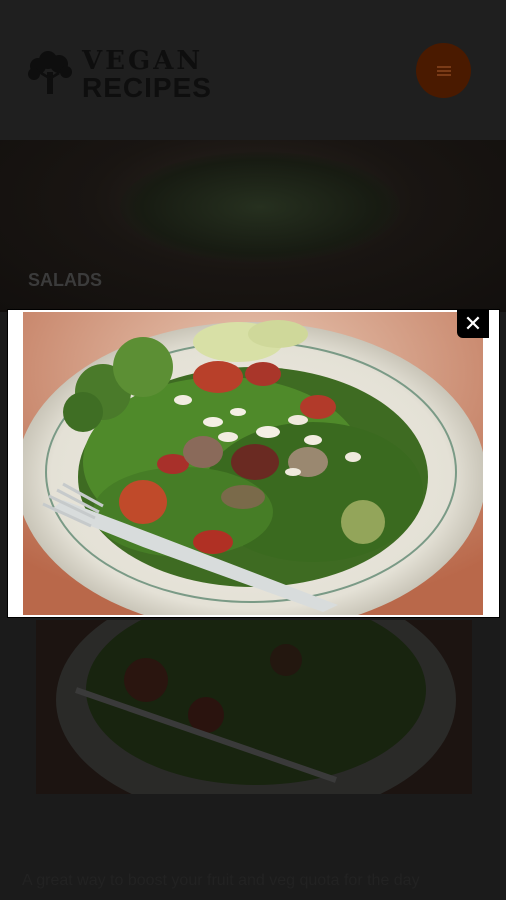 This screenshot has height=900, width=506. I want to click on site-logo: VEGAN RECIPES, so click(126, 74).